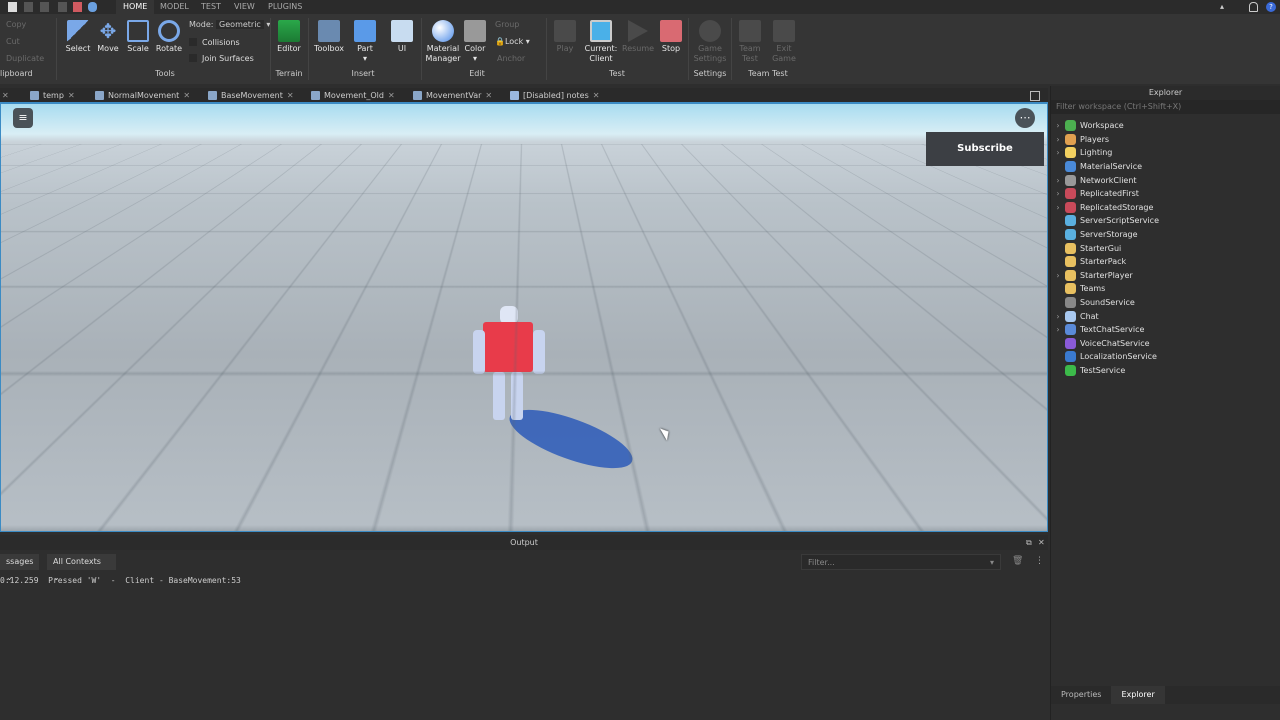 This screenshot has height=720, width=1280. What do you see at coordinates (5, 95) in the screenshot?
I see `close-tab-icon: ✕` at bounding box center [5, 95].